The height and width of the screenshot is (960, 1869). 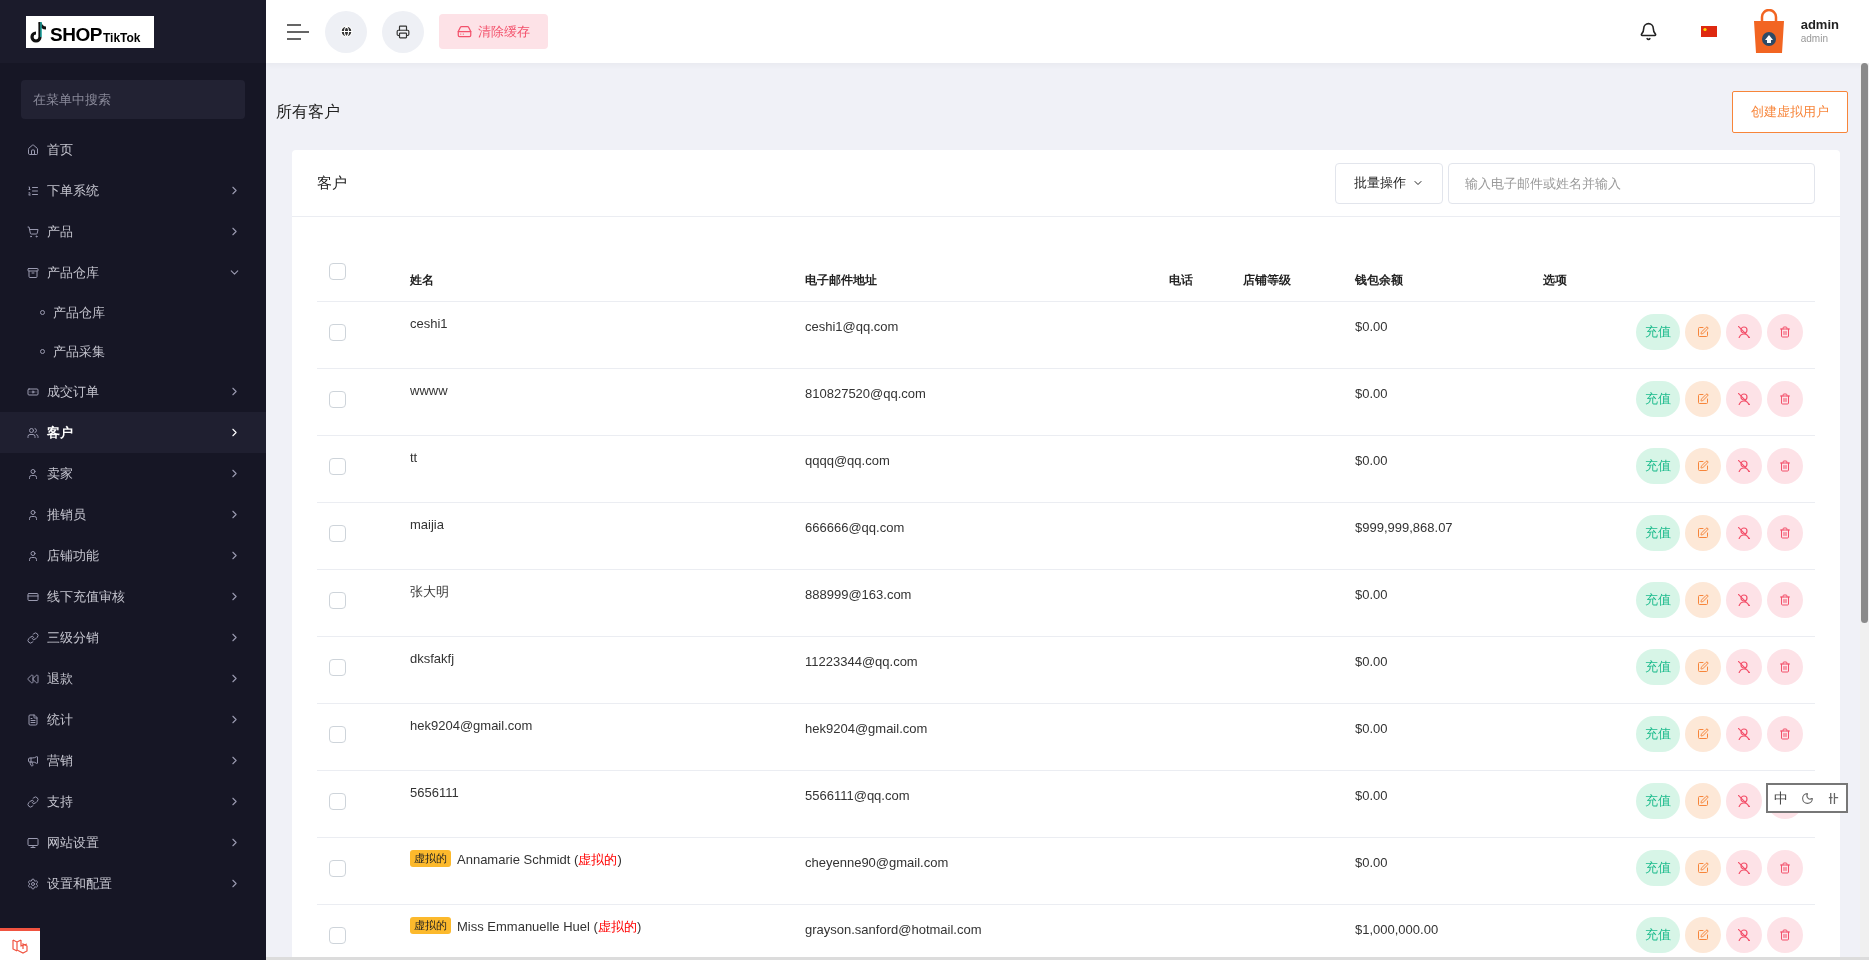 What do you see at coordinates (133, 596) in the screenshot?
I see `sidebar-item: 线下充值审核` at bounding box center [133, 596].